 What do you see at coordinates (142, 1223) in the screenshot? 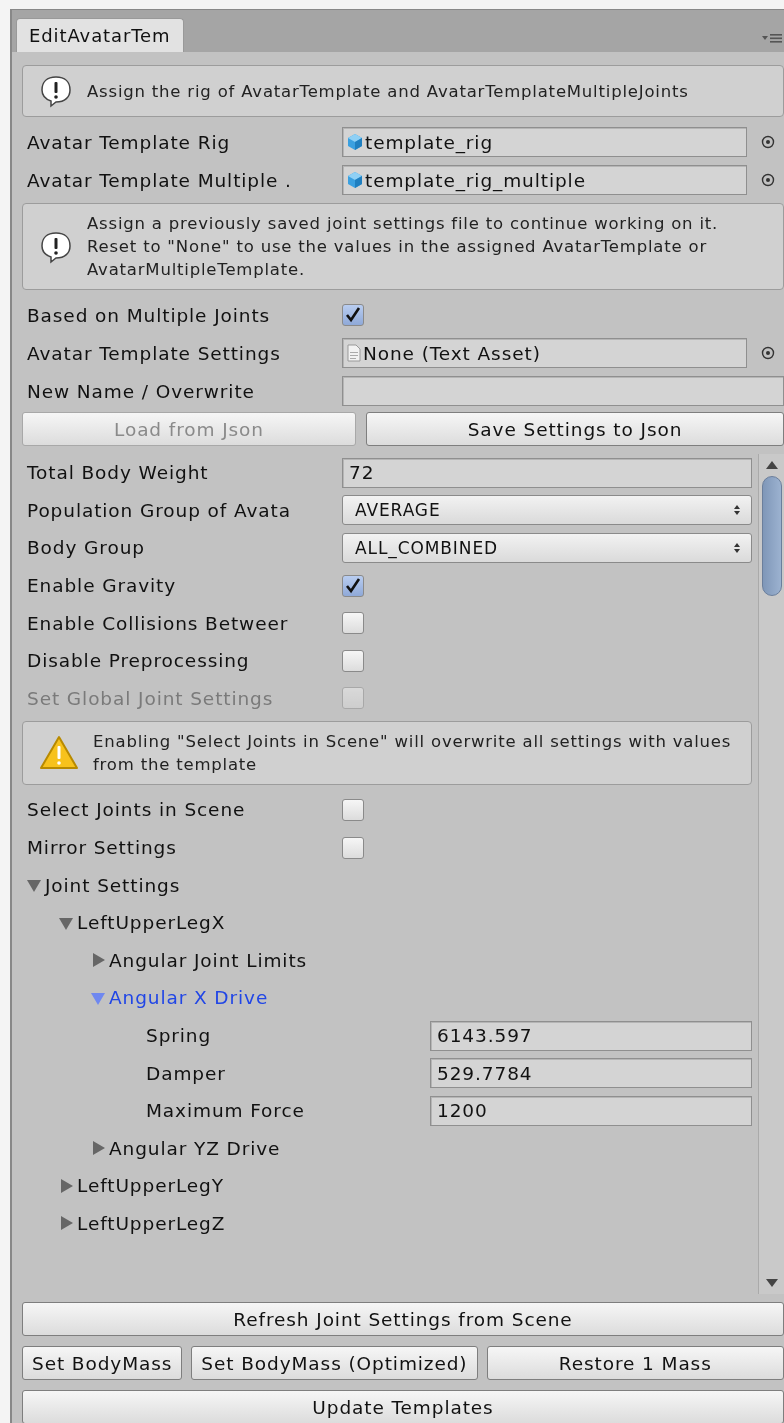
I see `tree-item: LeftUpperLegZ` at bounding box center [142, 1223].